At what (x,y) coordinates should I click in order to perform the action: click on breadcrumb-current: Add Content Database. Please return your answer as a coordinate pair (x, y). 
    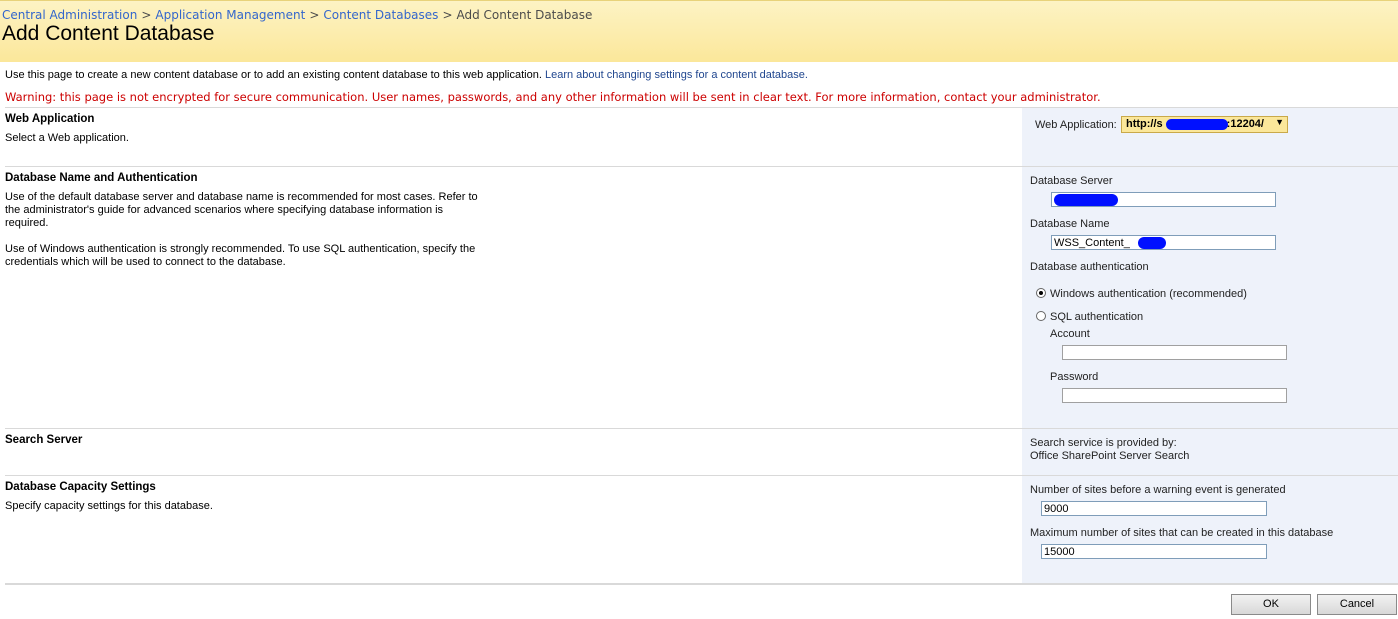
    Looking at the image, I should click on (524, 15).